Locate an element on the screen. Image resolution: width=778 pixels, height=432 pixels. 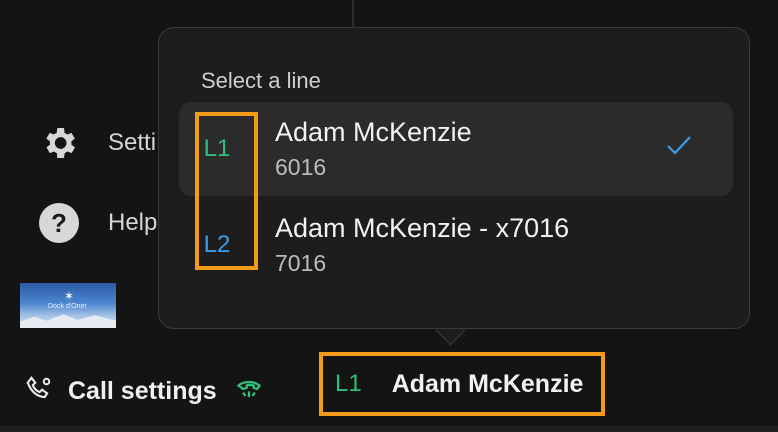
call-settings-button: Call settings is located at coordinates (143, 391).